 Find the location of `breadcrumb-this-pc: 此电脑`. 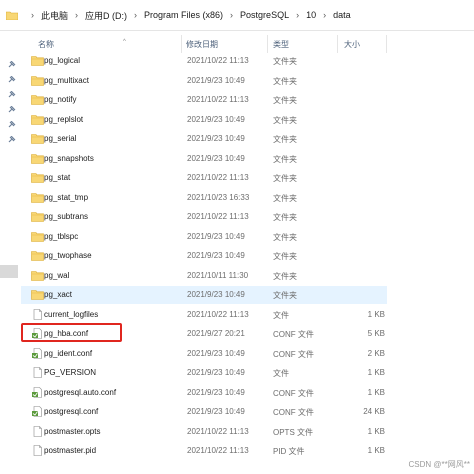

breadcrumb-this-pc: 此电脑 is located at coordinates (54, 15).